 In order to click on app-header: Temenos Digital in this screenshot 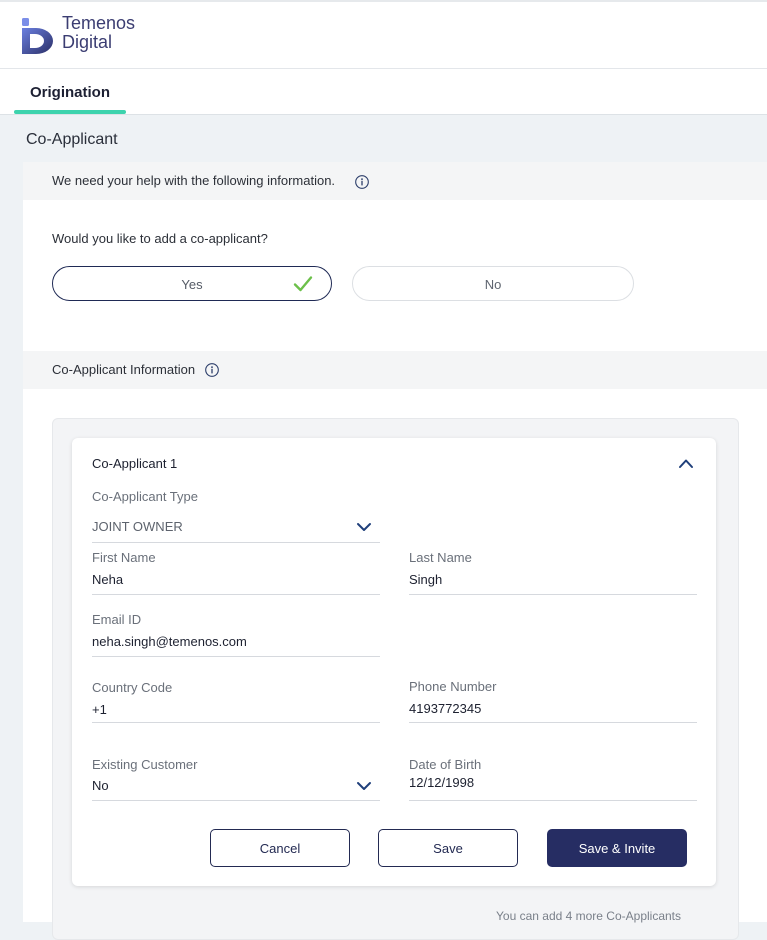, I will do `click(383, 35)`.